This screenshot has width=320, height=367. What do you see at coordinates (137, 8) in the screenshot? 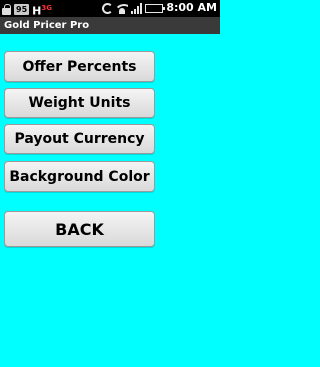
I see `signal-icon` at bounding box center [137, 8].